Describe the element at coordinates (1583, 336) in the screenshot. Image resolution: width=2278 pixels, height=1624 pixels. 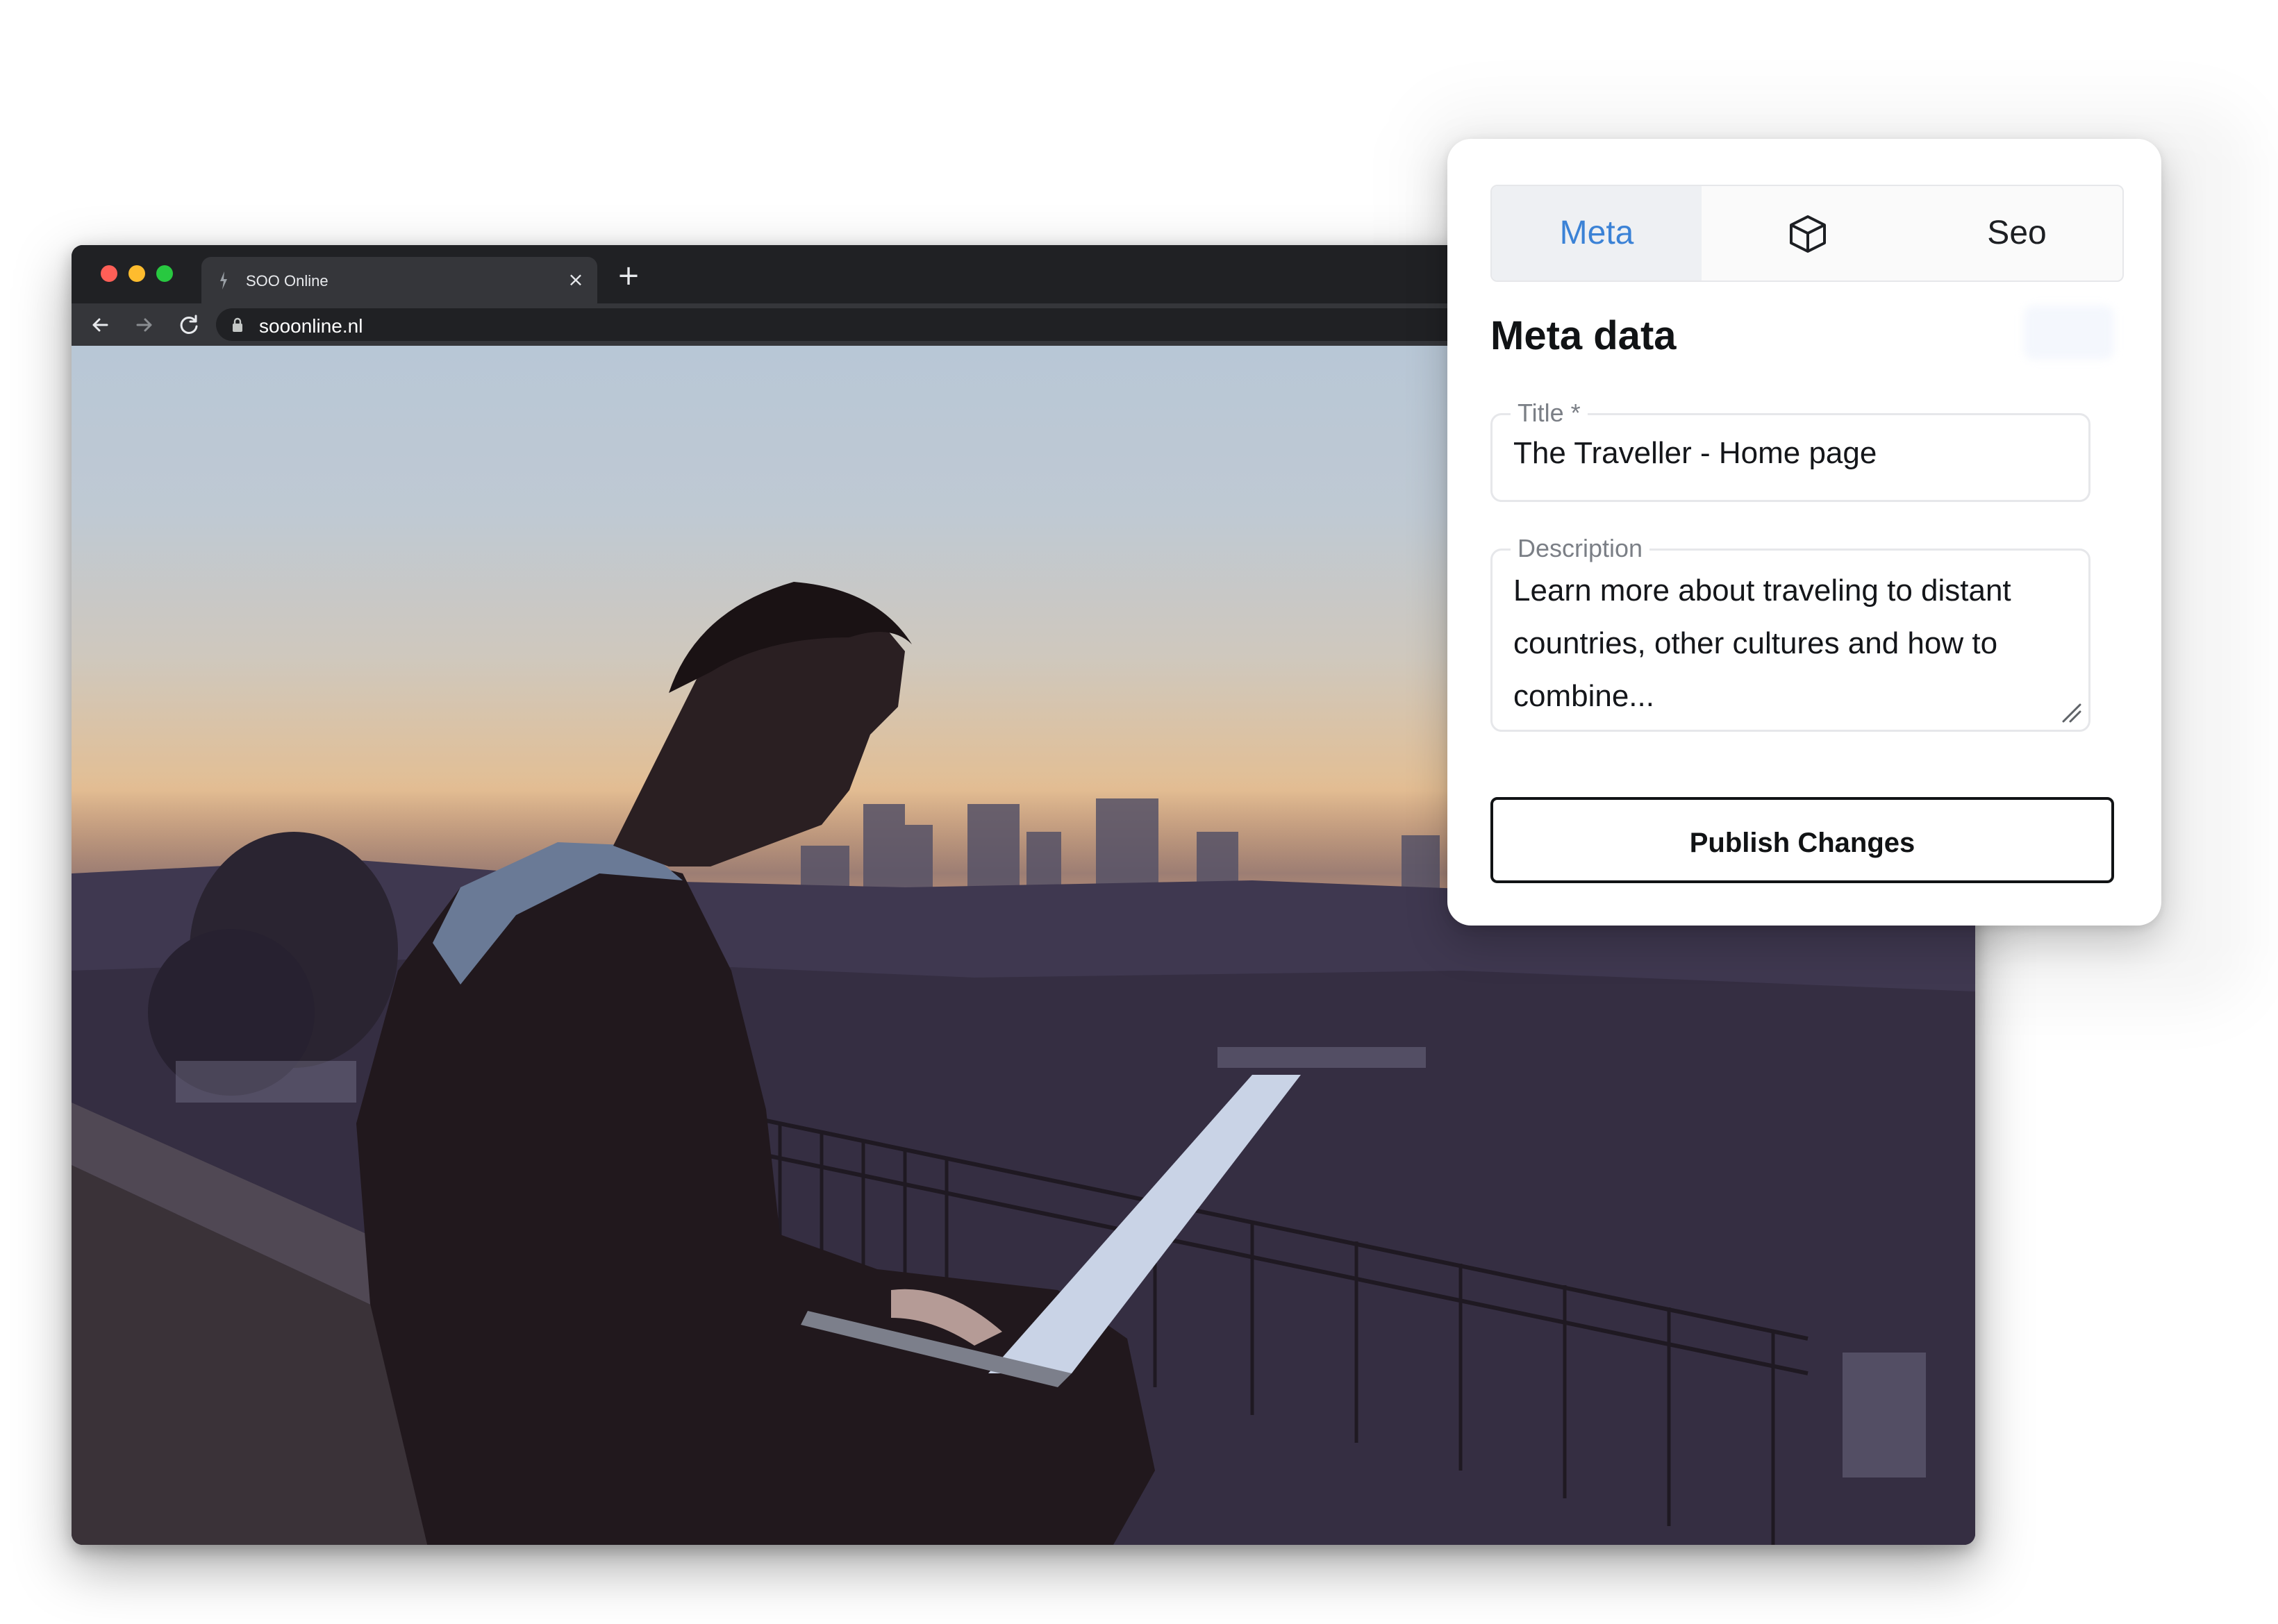
I see `panel-heading: Meta data` at that location.